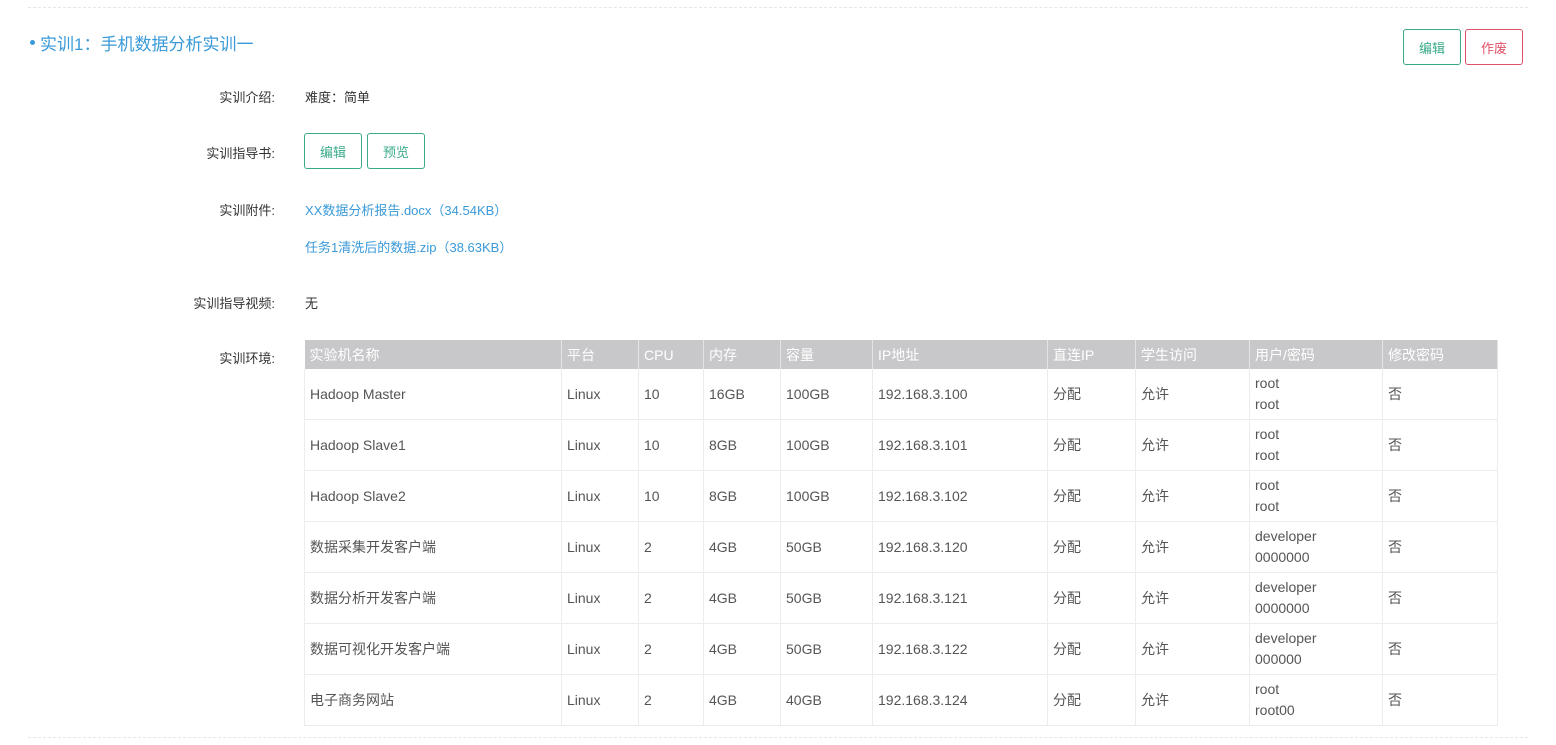 The height and width of the screenshot is (745, 1556). Describe the element at coordinates (338, 97) in the screenshot. I see `intro-value: 难度：简单` at that location.